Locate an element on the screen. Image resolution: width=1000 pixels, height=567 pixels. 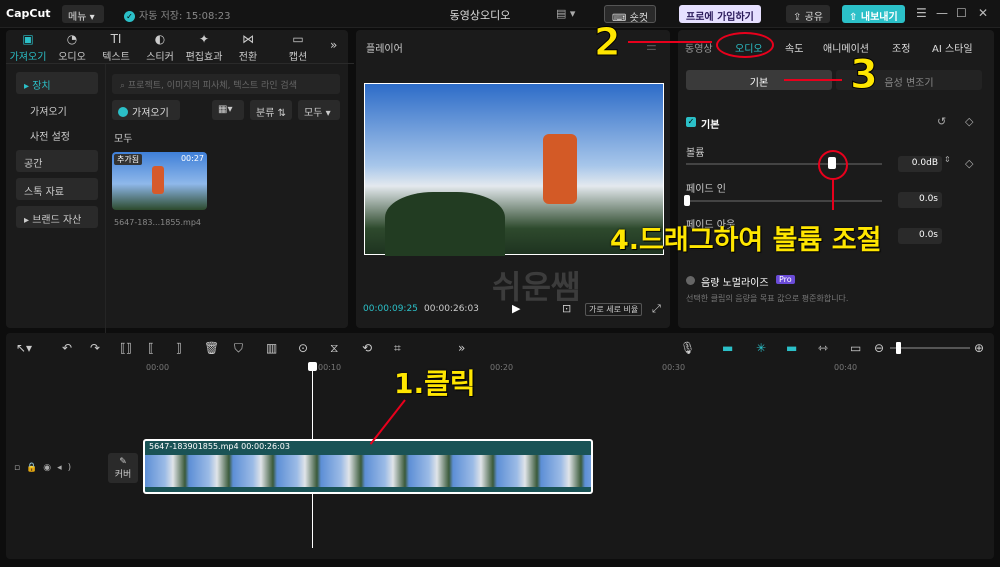
volume-slider is located at coordinates (784, 164).